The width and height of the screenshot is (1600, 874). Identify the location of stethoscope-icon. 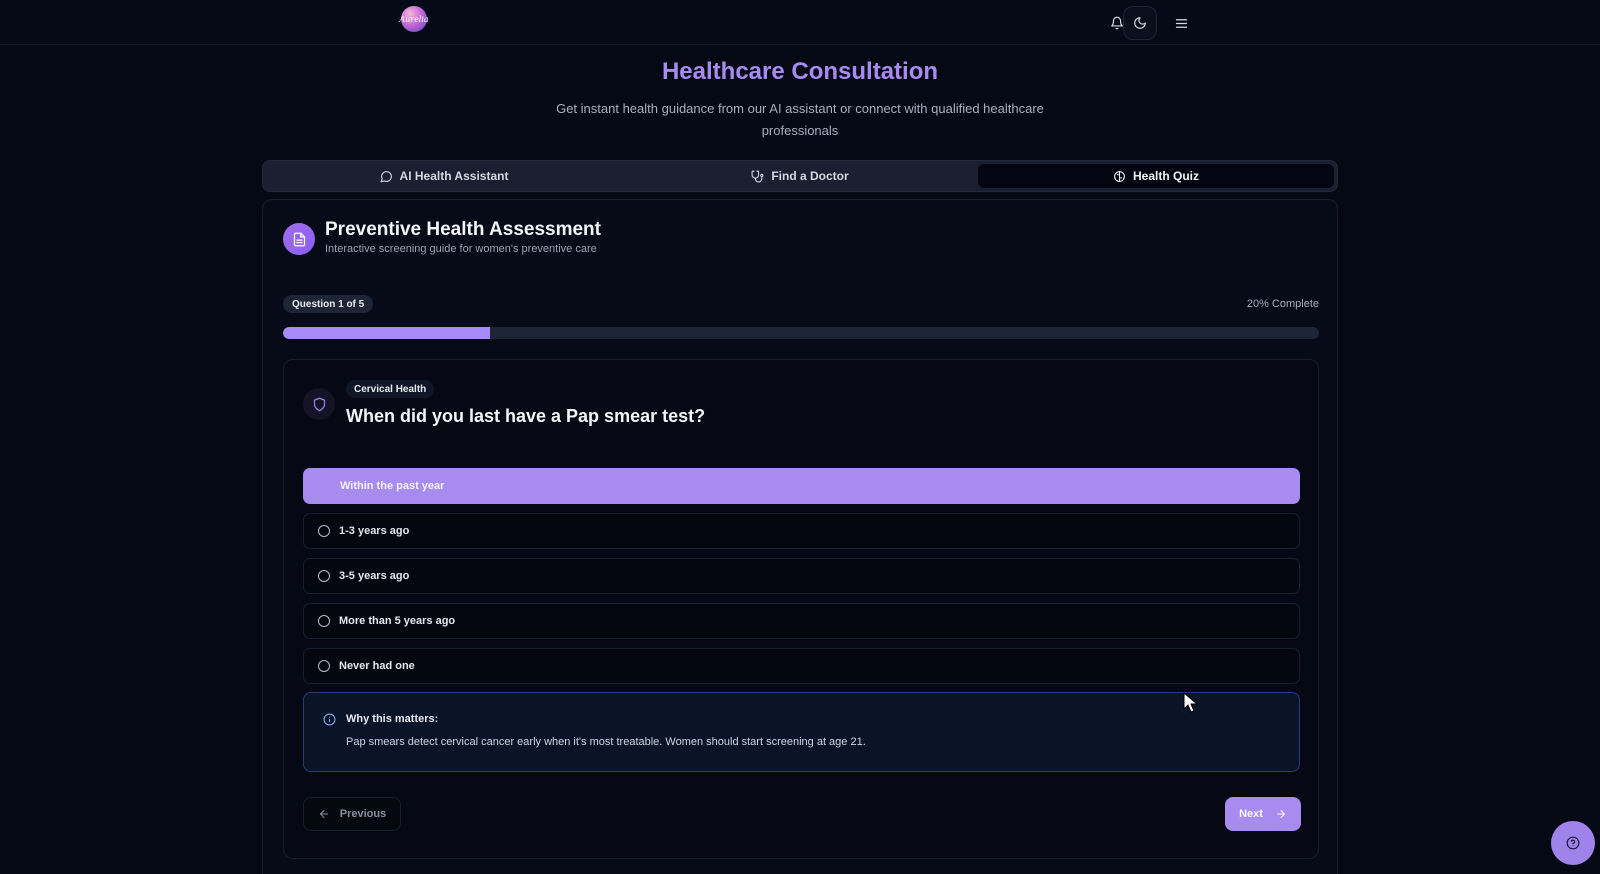
(757, 176).